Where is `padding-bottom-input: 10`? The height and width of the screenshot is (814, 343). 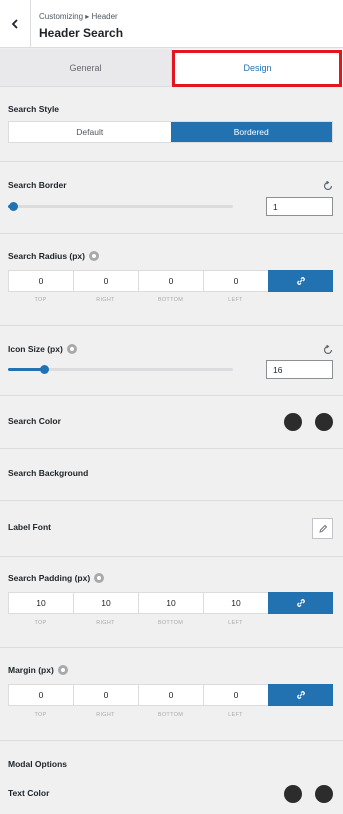
padding-bottom-input: 10 is located at coordinates (170, 603).